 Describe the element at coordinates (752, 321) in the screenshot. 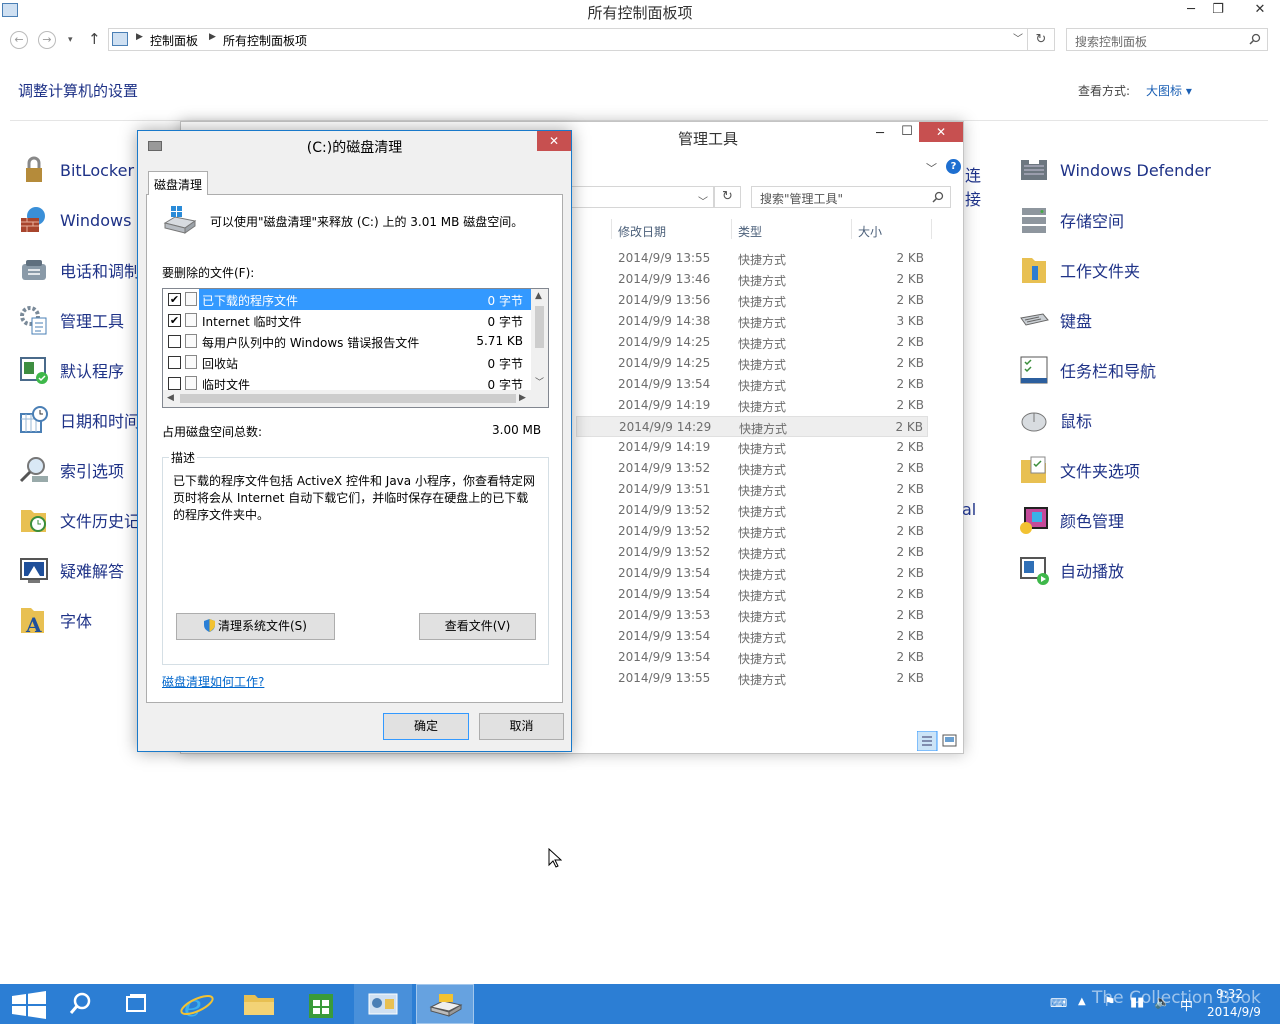

I see `table-row: 2014/9/9 14:38 快捷方式 3 KB` at that location.